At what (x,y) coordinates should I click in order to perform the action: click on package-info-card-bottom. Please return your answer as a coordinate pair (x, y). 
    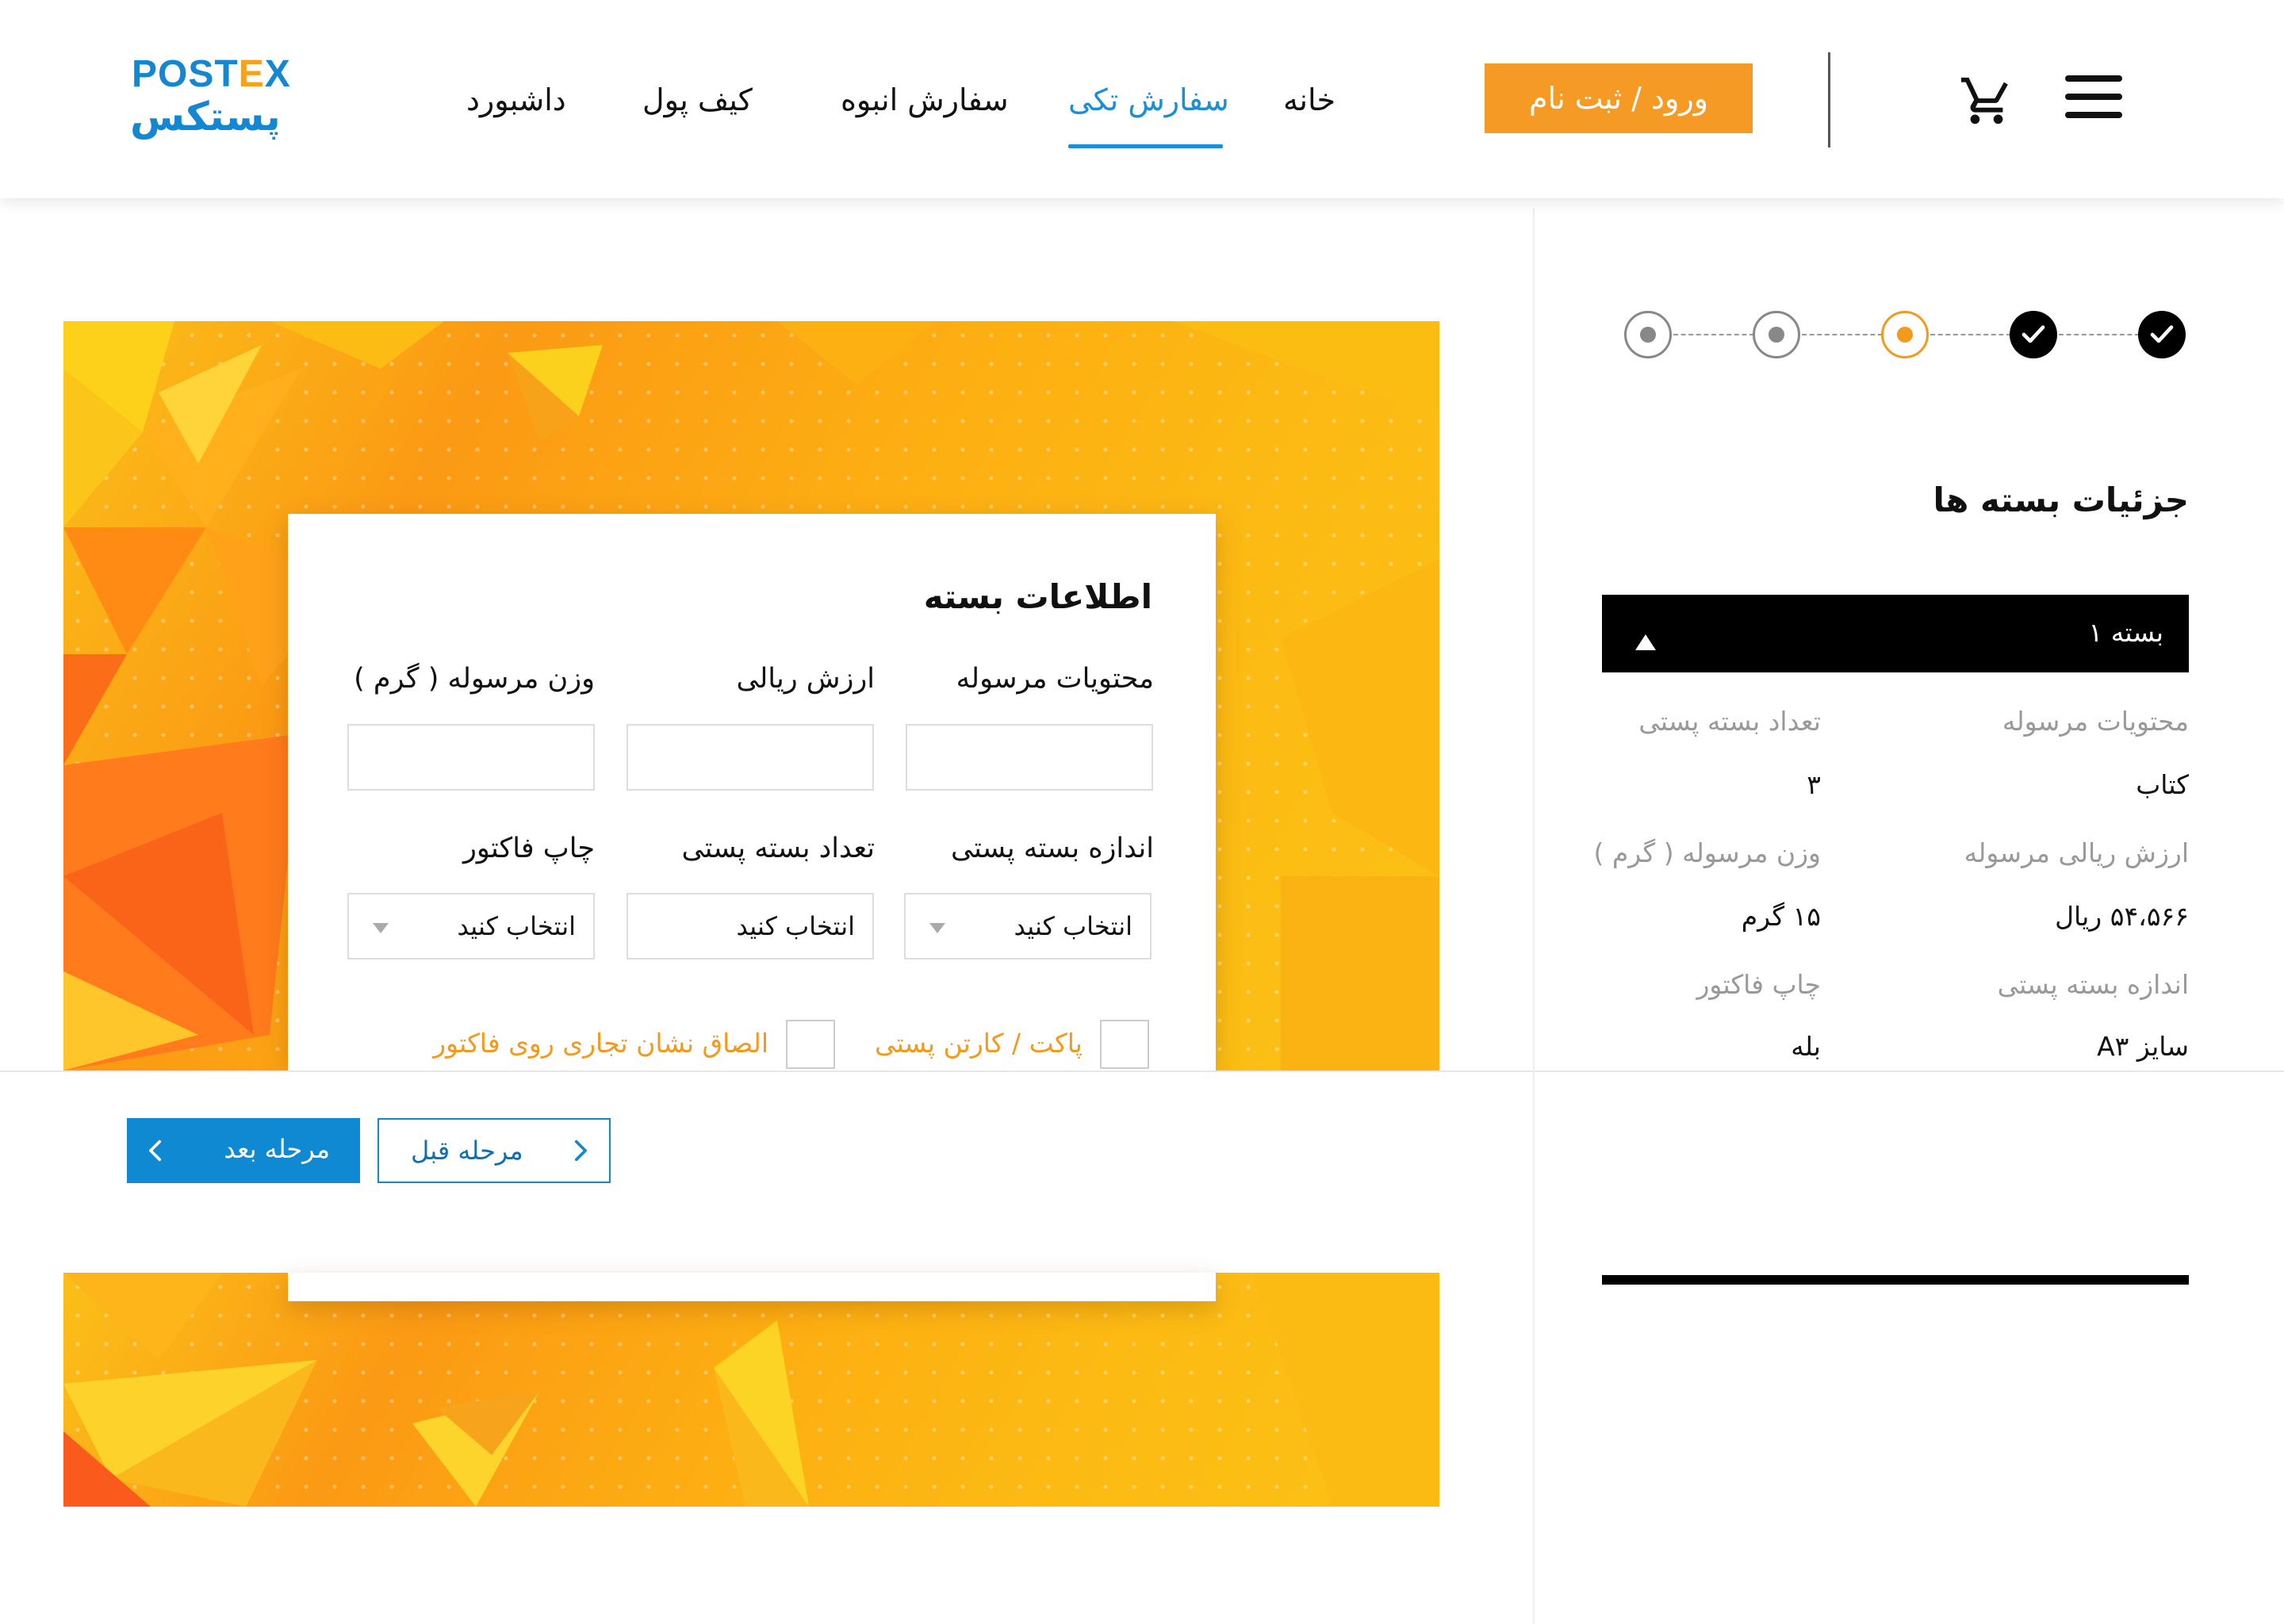
    Looking at the image, I should click on (752, 1287).